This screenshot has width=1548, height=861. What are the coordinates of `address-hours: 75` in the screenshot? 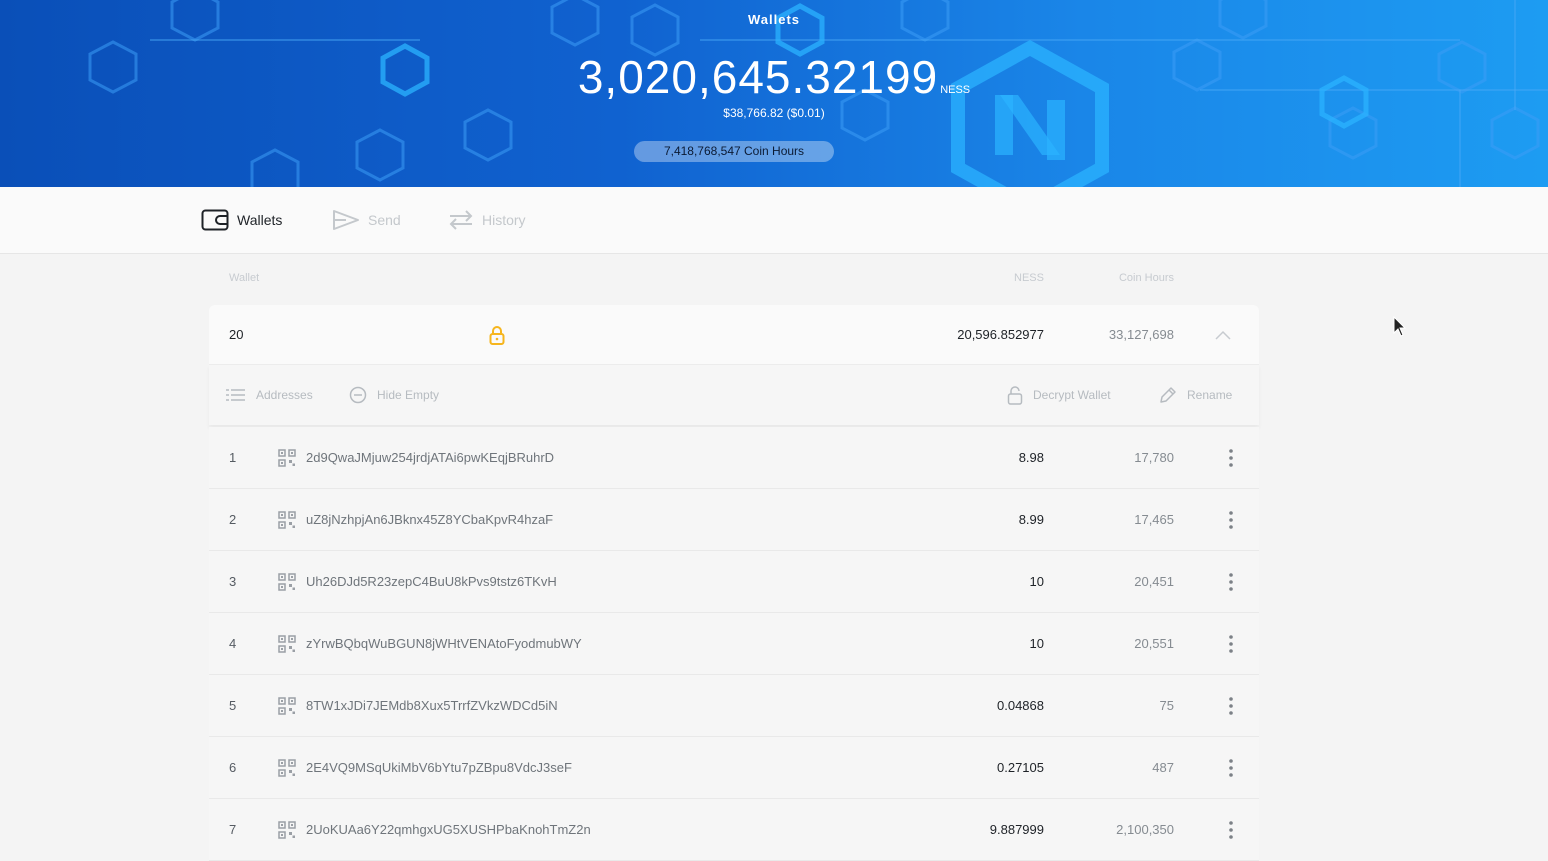 It's located at (1166, 705).